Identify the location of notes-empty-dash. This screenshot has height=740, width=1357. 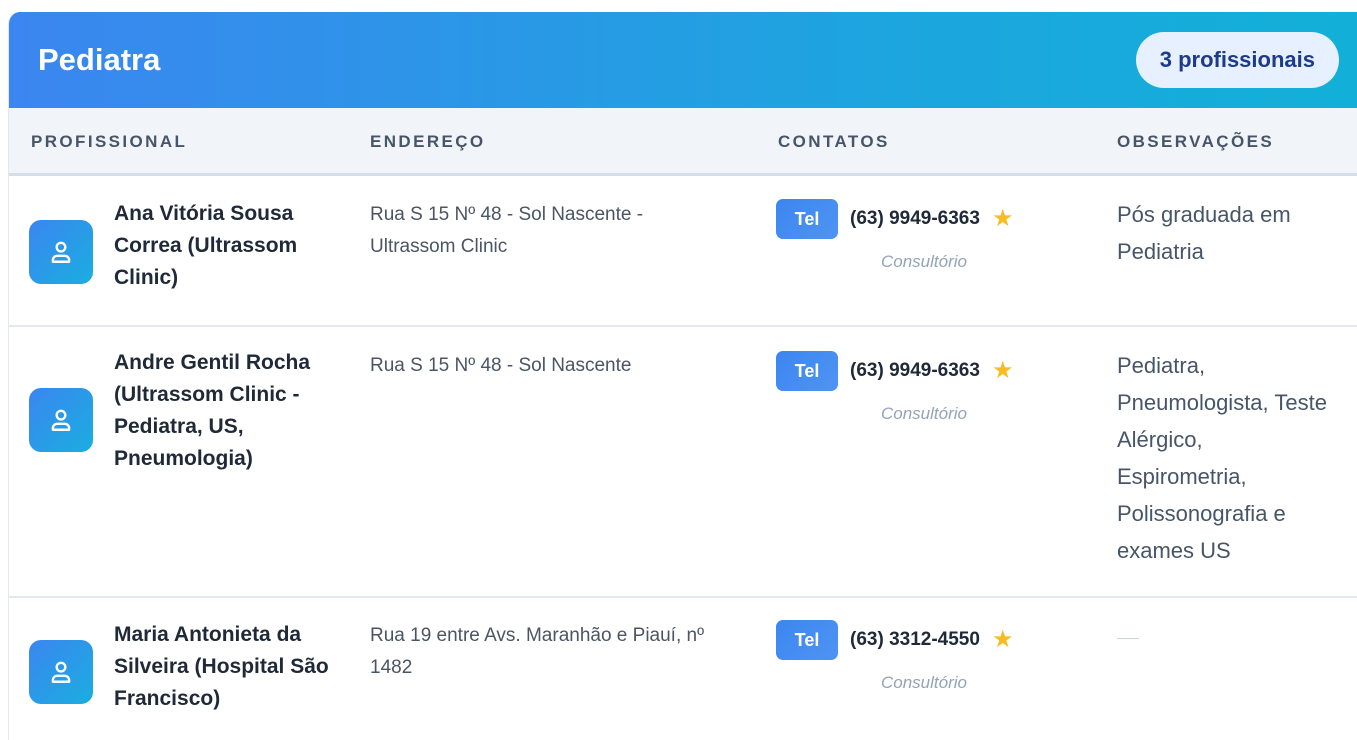
(1128, 638).